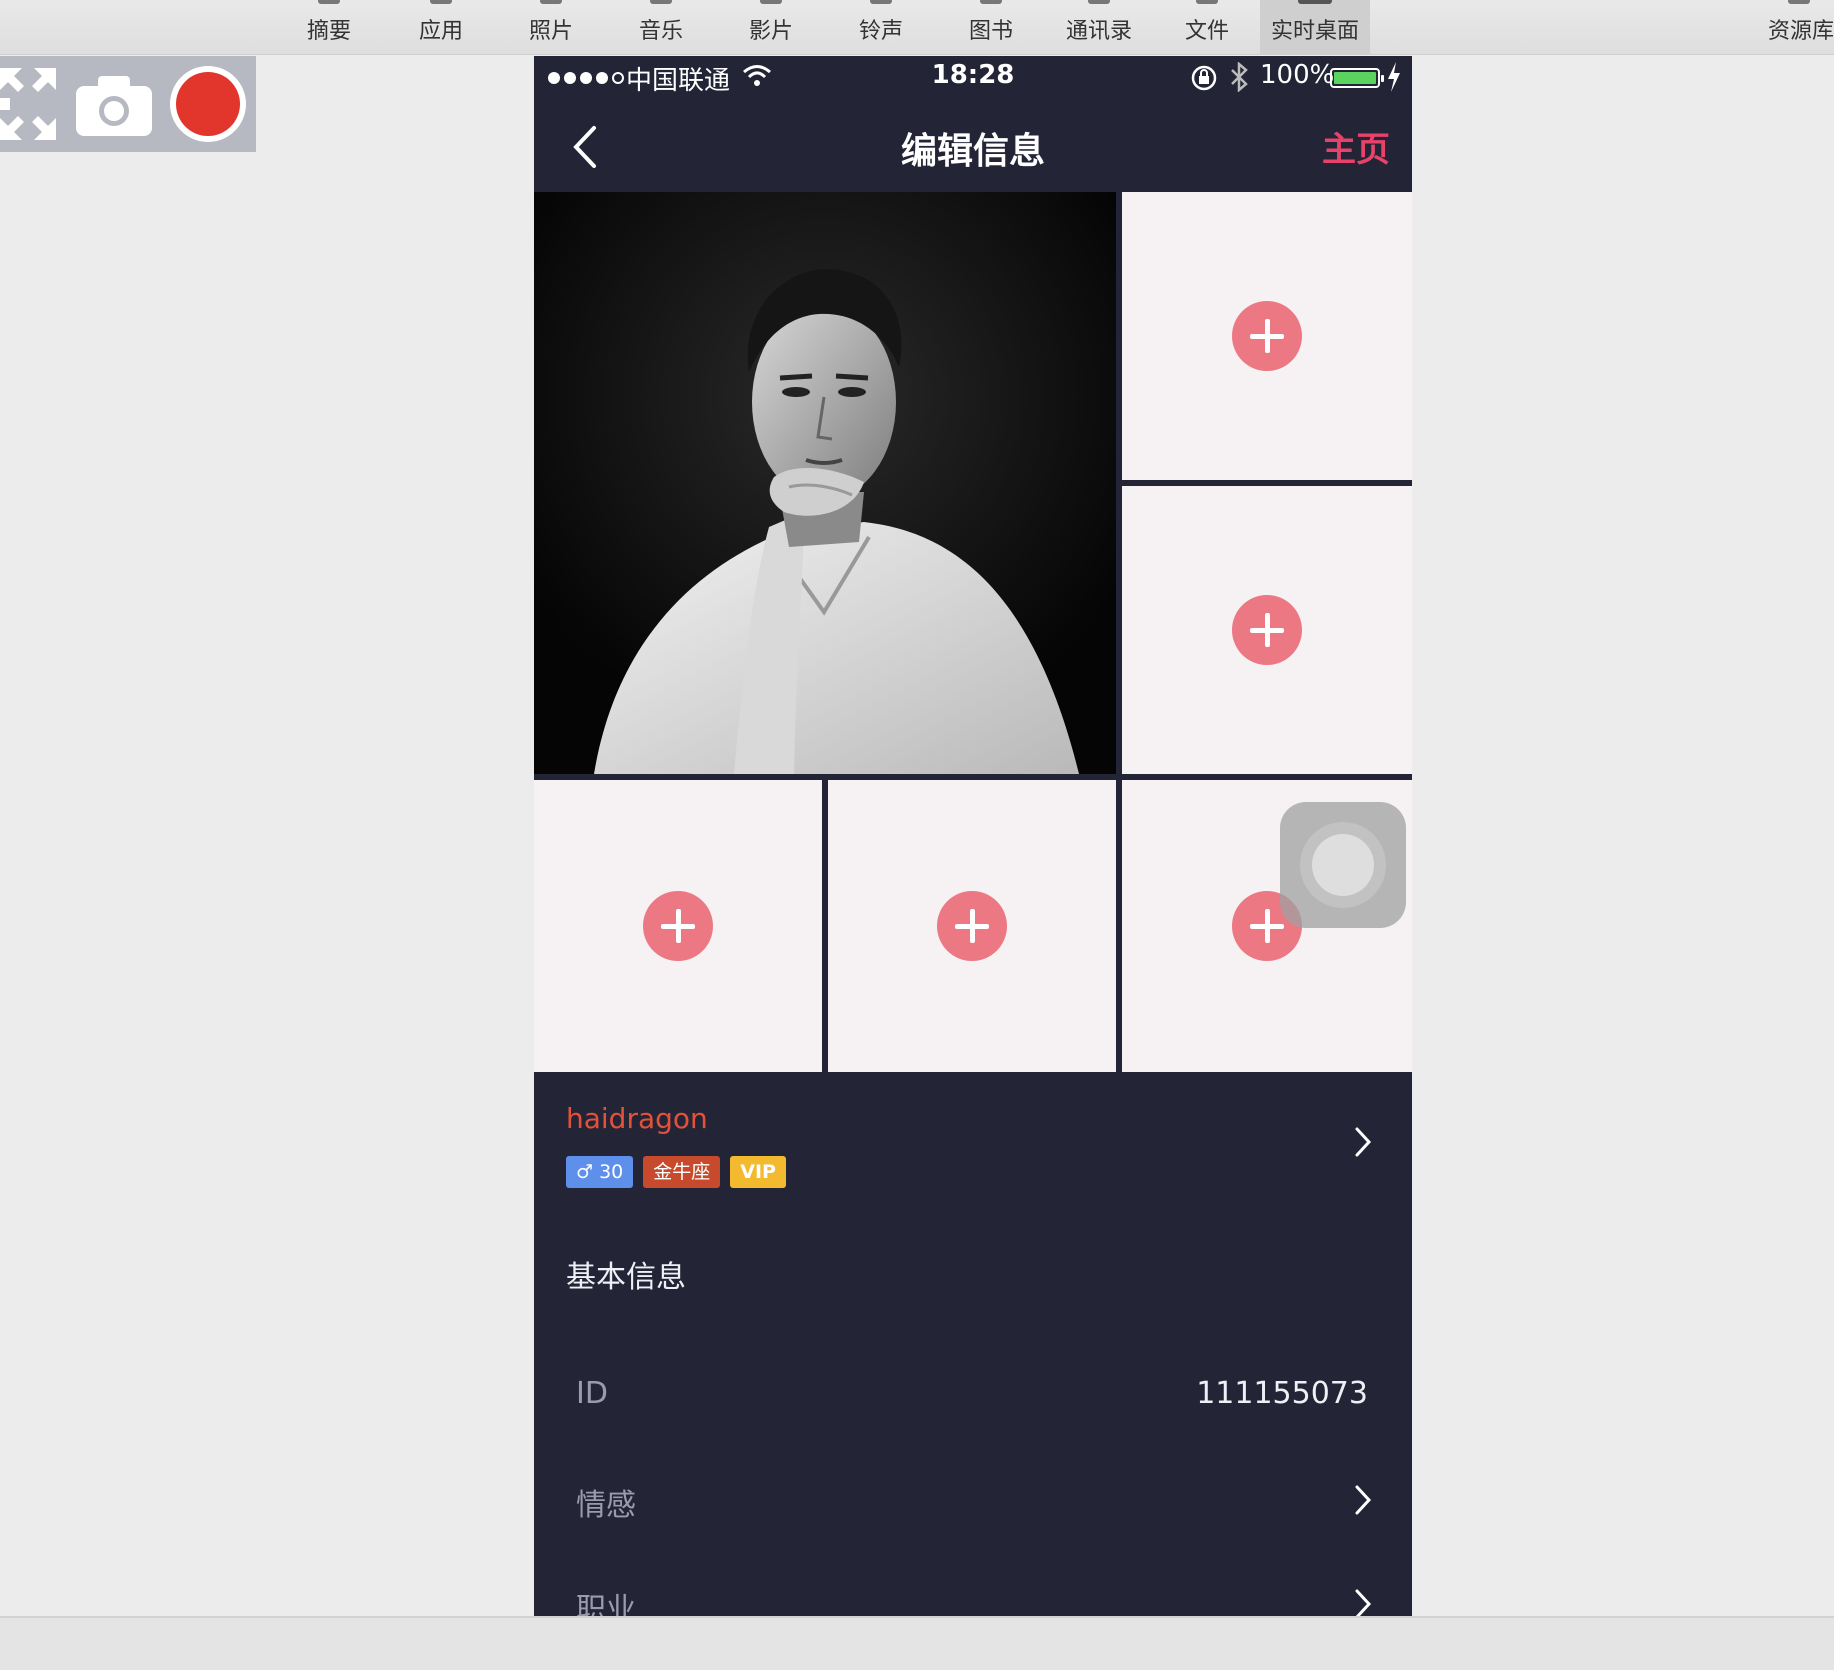 Image resolution: width=1834 pixels, height=1670 pixels. What do you see at coordinates (606, 1604) in the screenshot?
I see `info-label: 职业` at bounding box center [606, 1604].